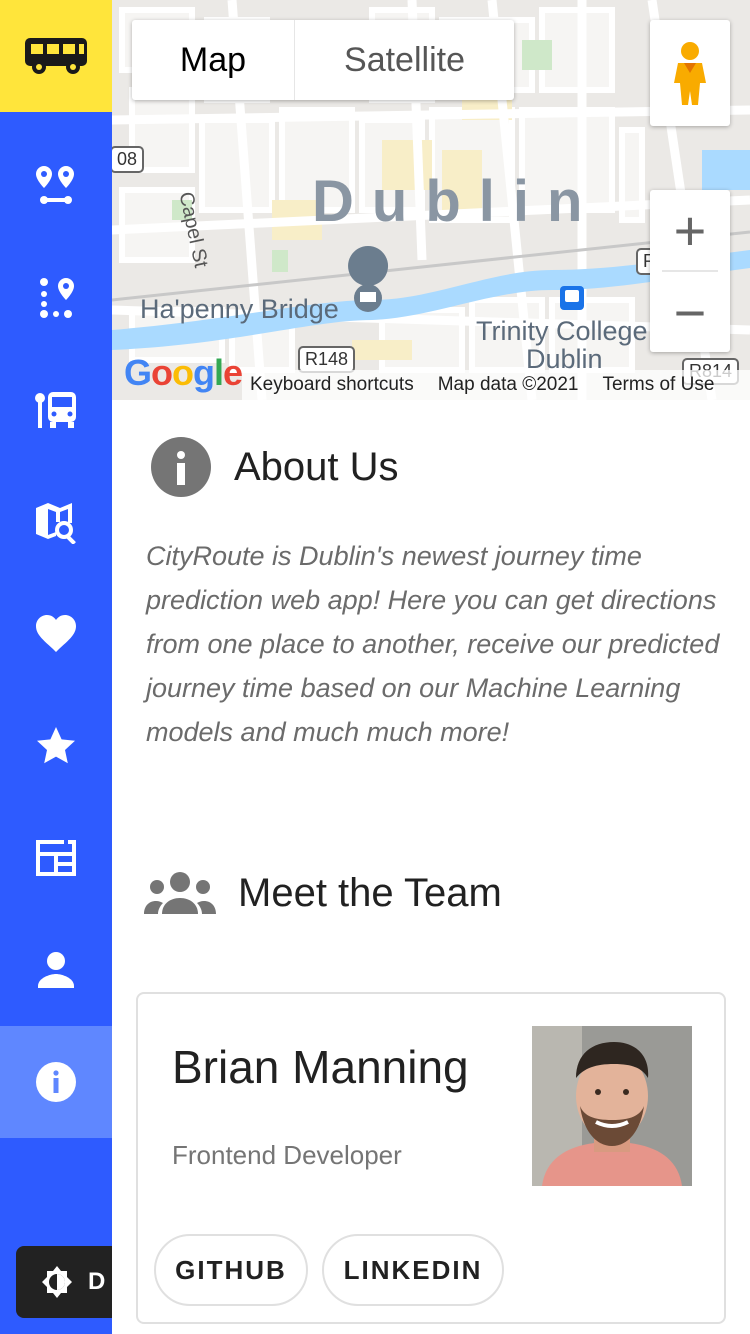 This screenshot has width=750, height=1334. Describe the element at coordinates (508, 384) in the screenshot. I see `map-data-text: Map data ©2021` at that location.